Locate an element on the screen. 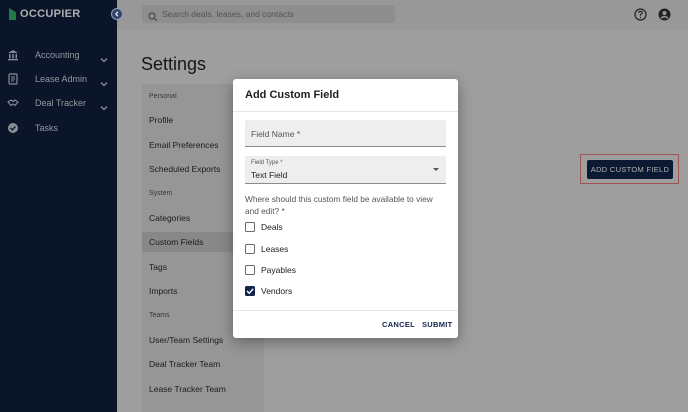 This screenshot has height=412, width=688. chevron-left-icon is located at coordinates (117, 14).